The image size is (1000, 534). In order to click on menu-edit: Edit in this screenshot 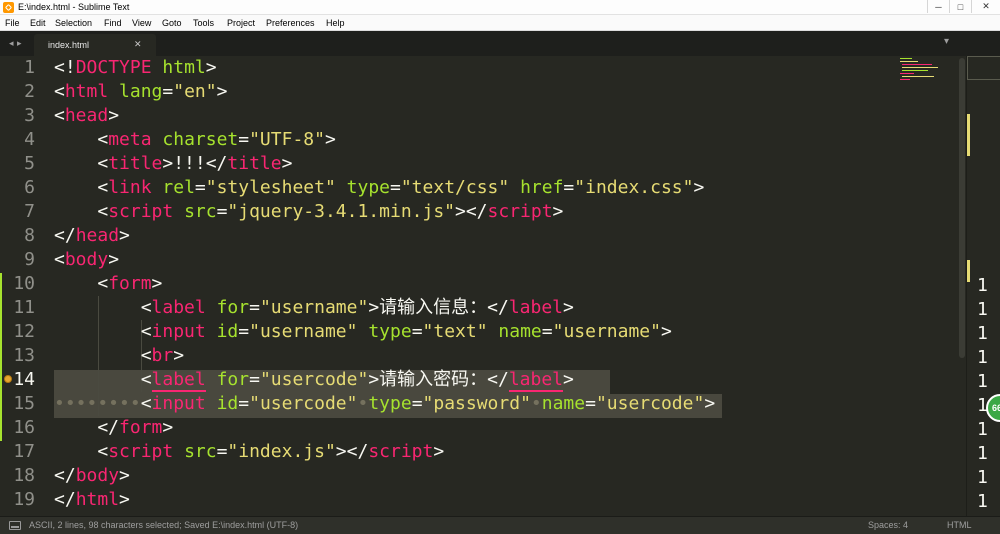, I will do `click(38, 23)`.